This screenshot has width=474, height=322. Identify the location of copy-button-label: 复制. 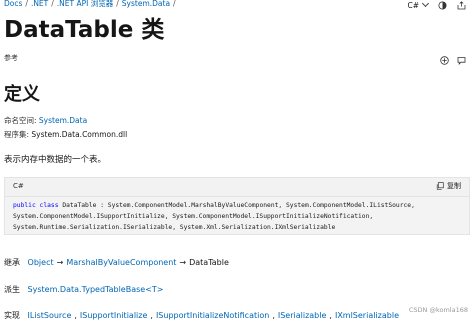
(454, 186).